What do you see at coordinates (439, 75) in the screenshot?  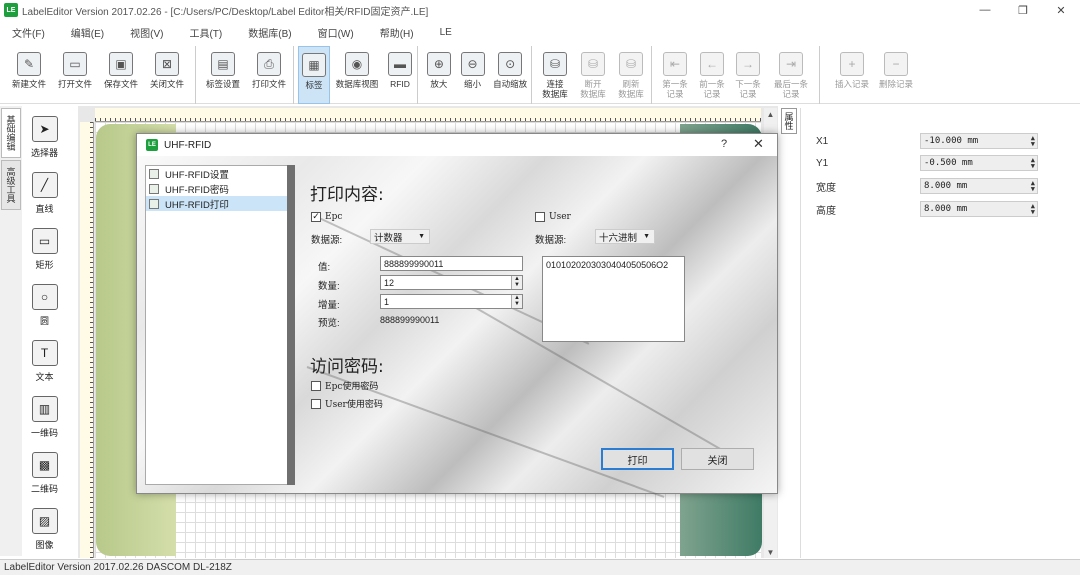 I see `zoom-in-button: ⊕ 放大` at bounding box center [439, 75].